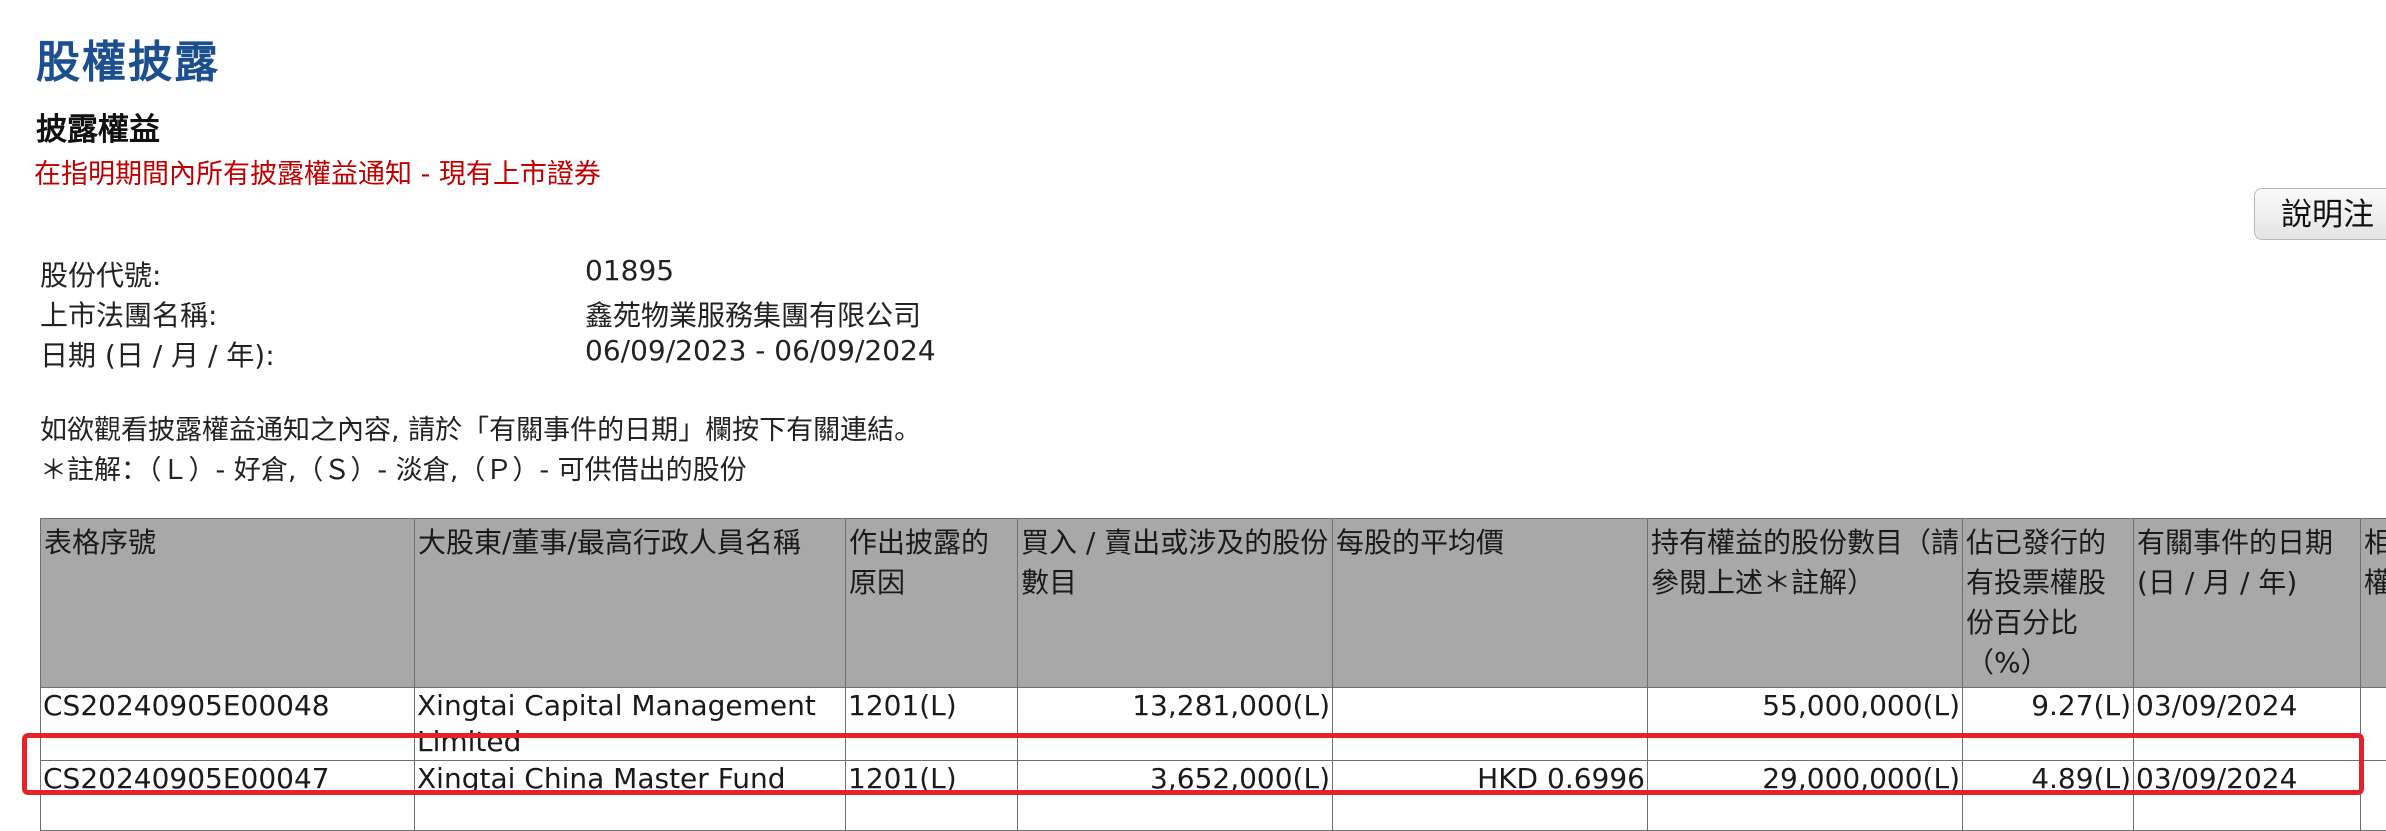 The image size is (2386, 831). What do you see at coordinates (760, 350) in the screenshot?
I see `date-range-value: 06/09/2023 - 06/09/2024` at bounding box center [760, 350].